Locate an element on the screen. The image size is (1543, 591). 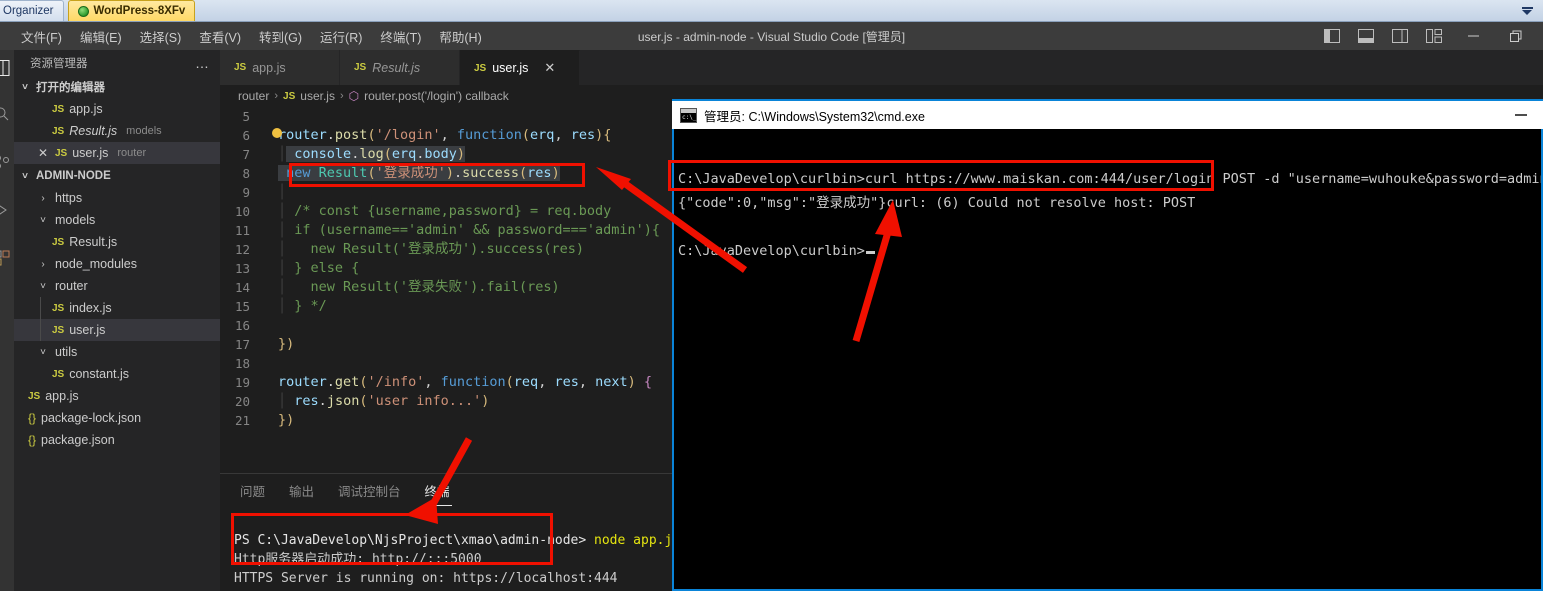
toggle-panel-icon is located at coordinates (1366, 36).